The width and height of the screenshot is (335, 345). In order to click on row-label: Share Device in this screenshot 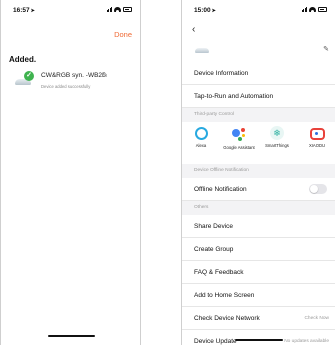, I will do `click(214, 226)`.